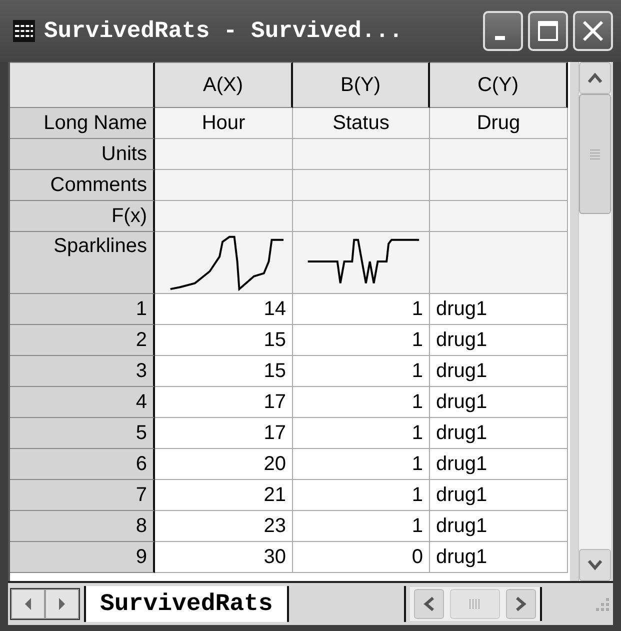  I want to click on table-cell: Status, so click(361, 123).